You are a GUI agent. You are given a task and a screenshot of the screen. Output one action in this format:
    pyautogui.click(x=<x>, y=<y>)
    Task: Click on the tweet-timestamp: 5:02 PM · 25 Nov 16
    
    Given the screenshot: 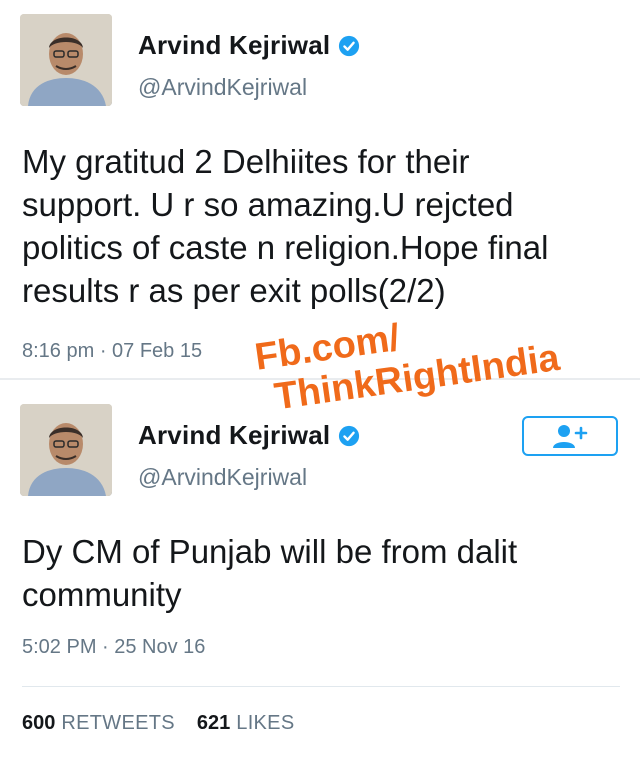 What is the action you would take?
    pyautogui.click(x=113, y=647)
    